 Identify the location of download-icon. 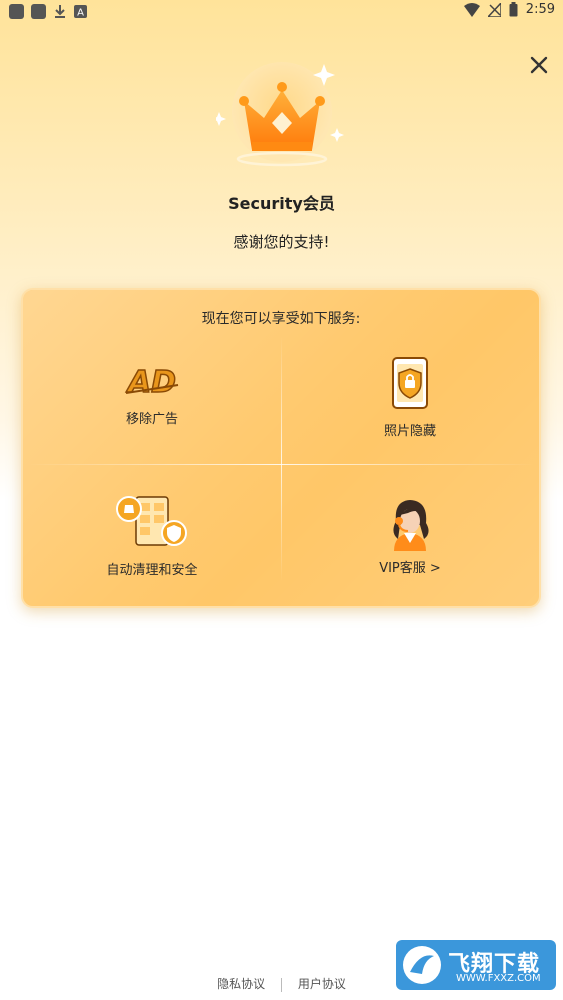
(60, 11).